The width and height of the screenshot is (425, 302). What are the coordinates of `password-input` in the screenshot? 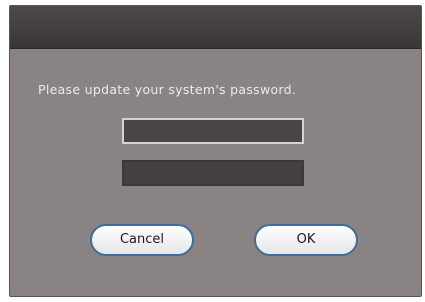 It's located at (213, 131).